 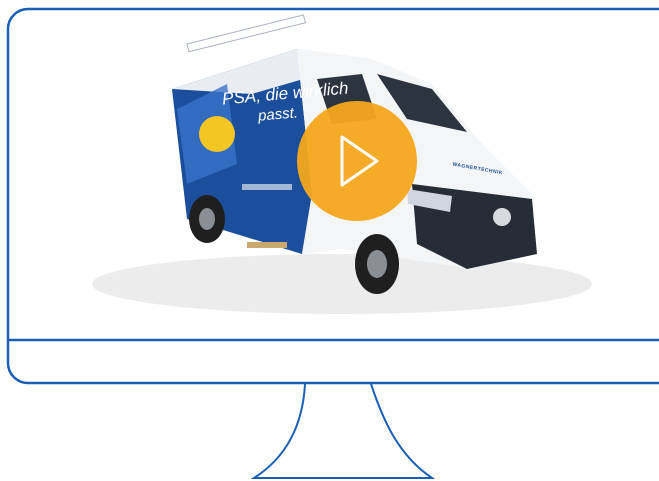 I want to click on monitor-stand, so click(x=343, y=431).